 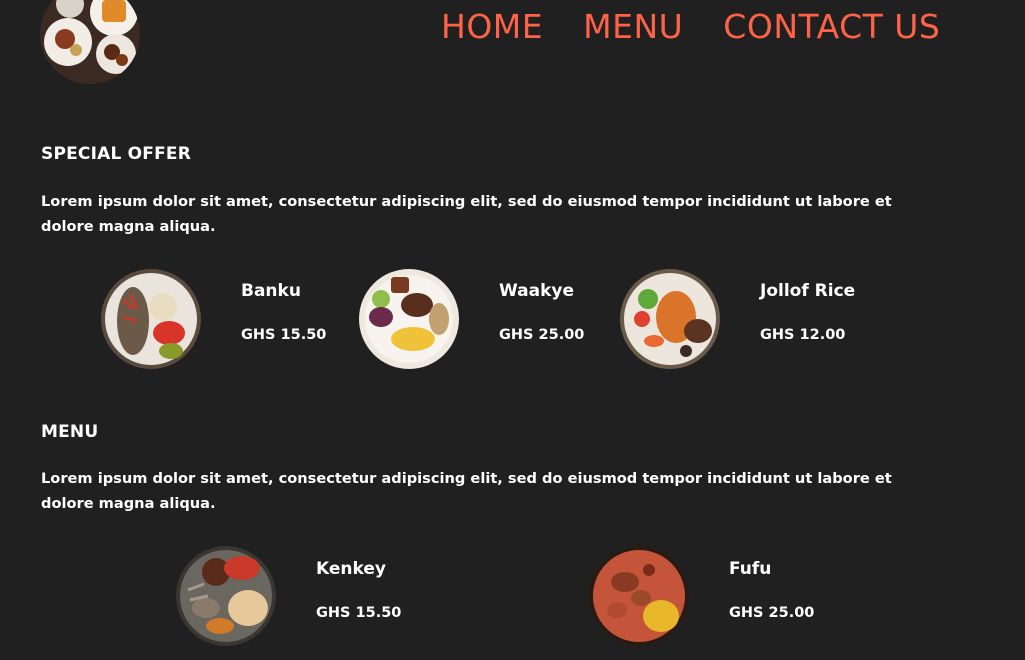 What do you see at coordinates (772, 613) in the screenshot?
I see `dish-price-fufu: GHS 25.00` at bounding box center [772, 613].